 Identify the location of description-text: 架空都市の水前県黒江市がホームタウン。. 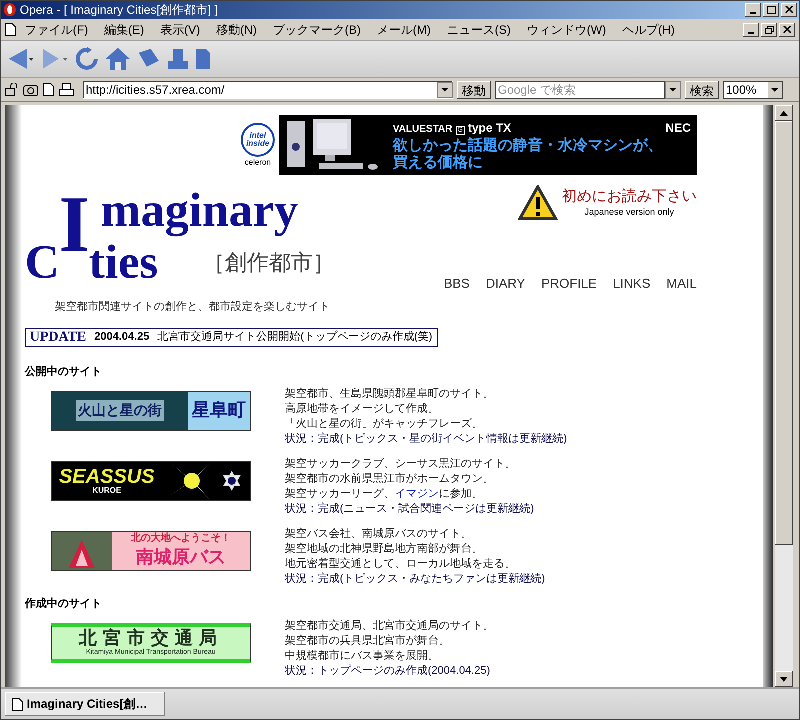
(390, 479).